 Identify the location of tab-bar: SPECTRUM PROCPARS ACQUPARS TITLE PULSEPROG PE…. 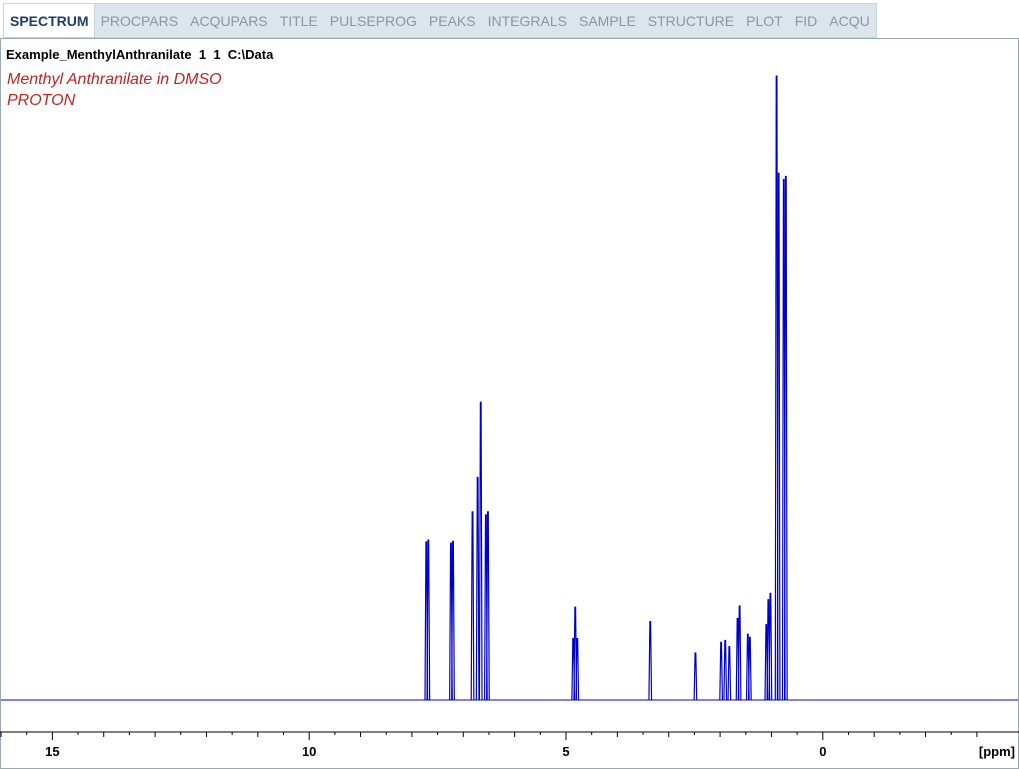
(509, 19).